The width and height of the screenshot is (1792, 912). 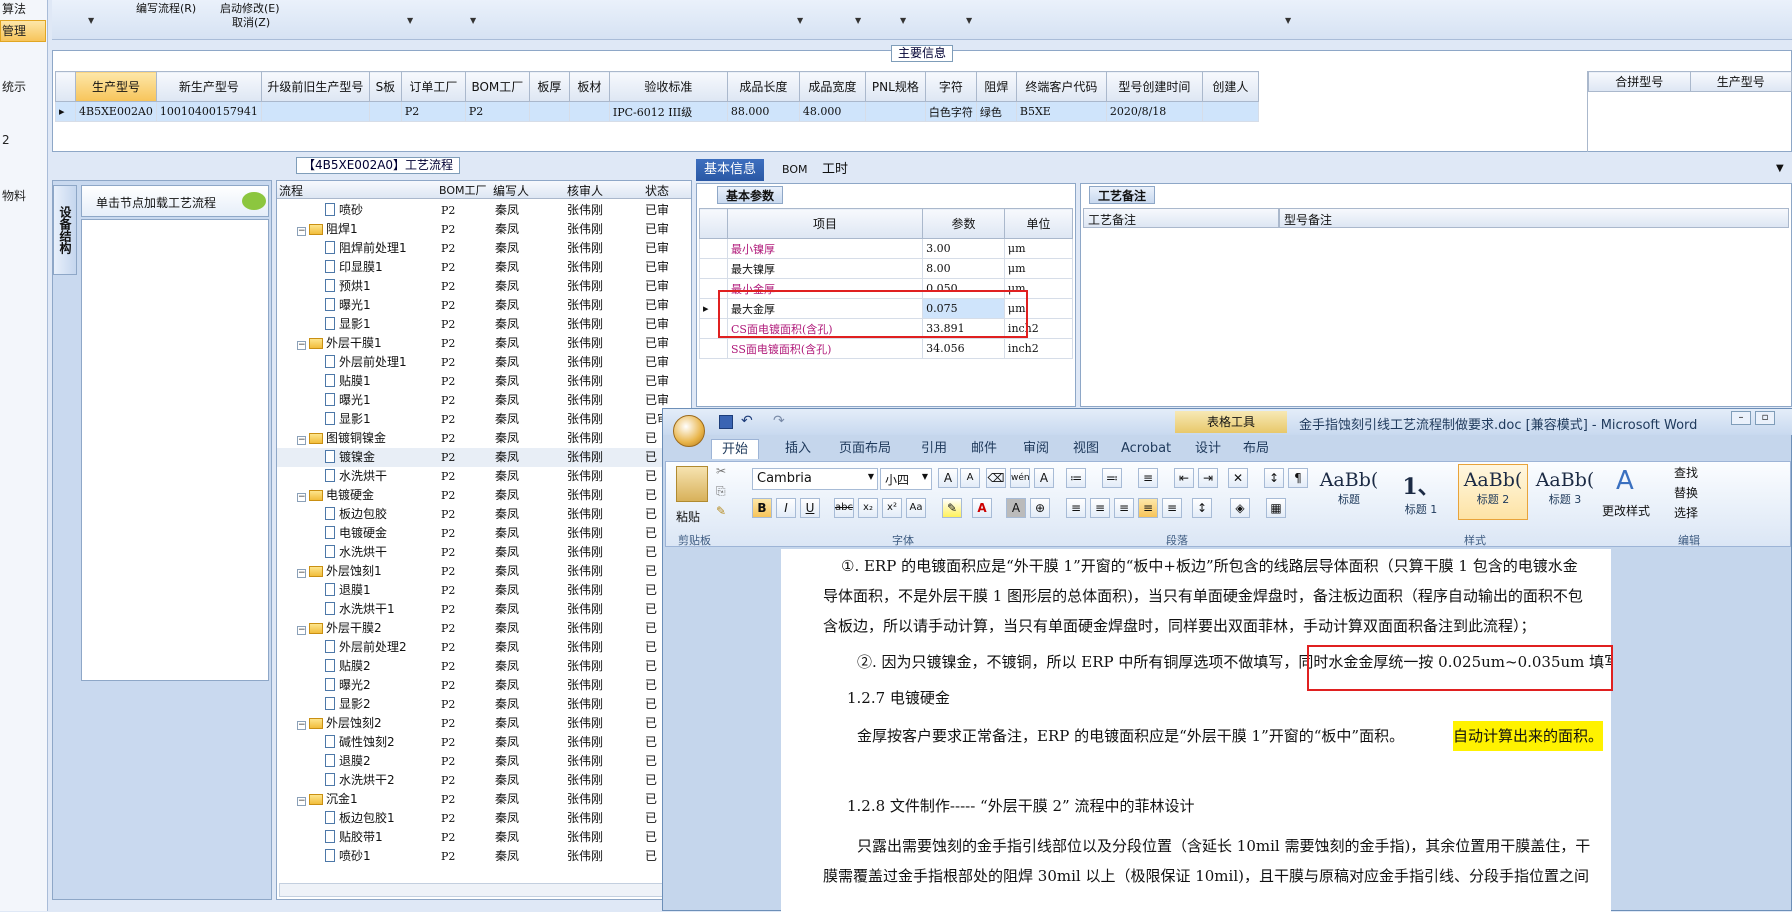 What do you see at coordinates (815, 479) in the screenshot?
I see `font-name-select: Cambria ▼` at bounding box center [815, 479].